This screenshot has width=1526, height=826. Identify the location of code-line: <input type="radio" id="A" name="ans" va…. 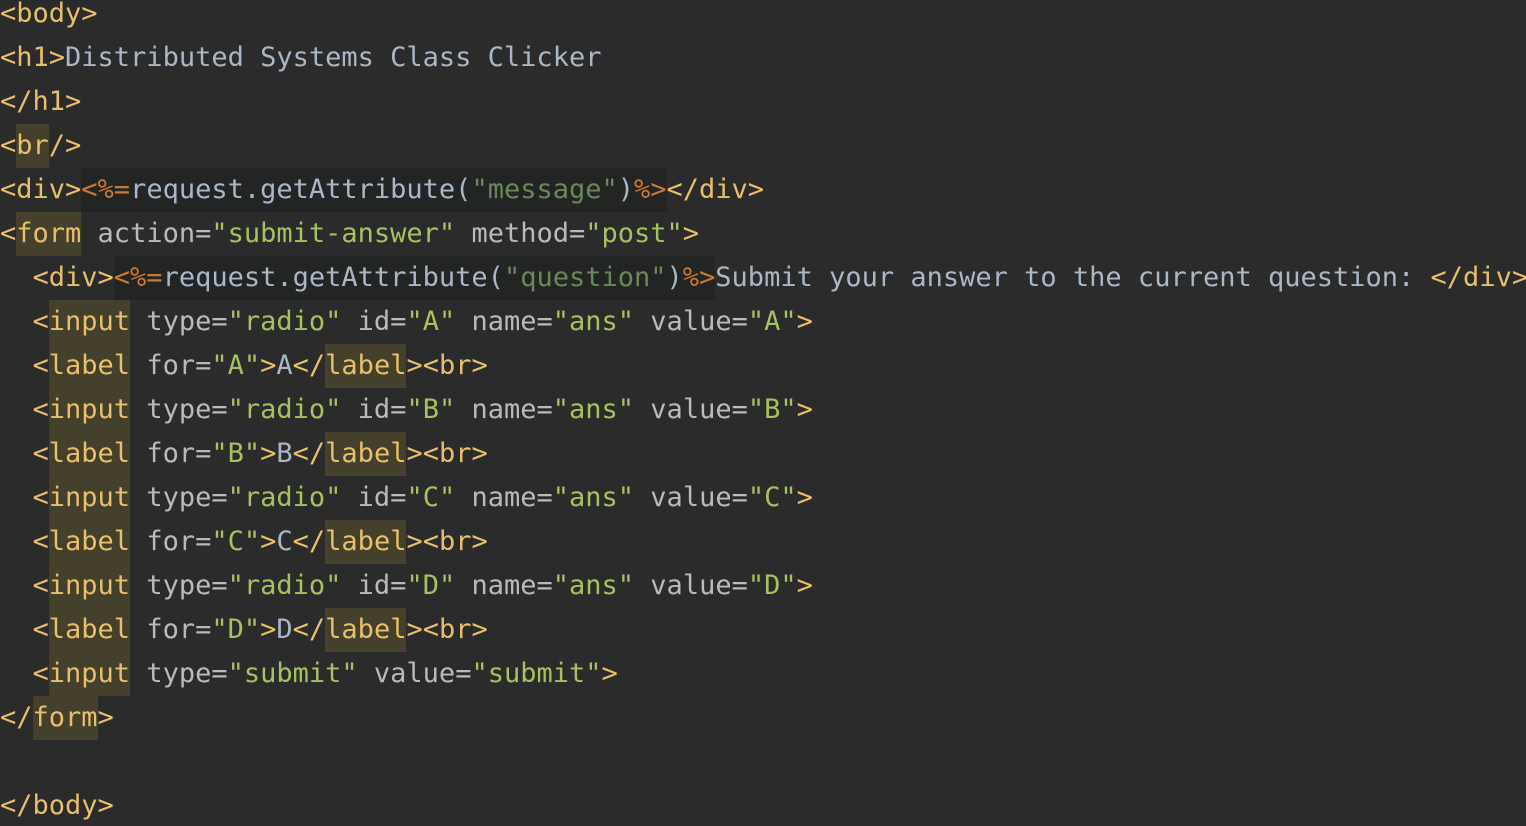
(406, 322).